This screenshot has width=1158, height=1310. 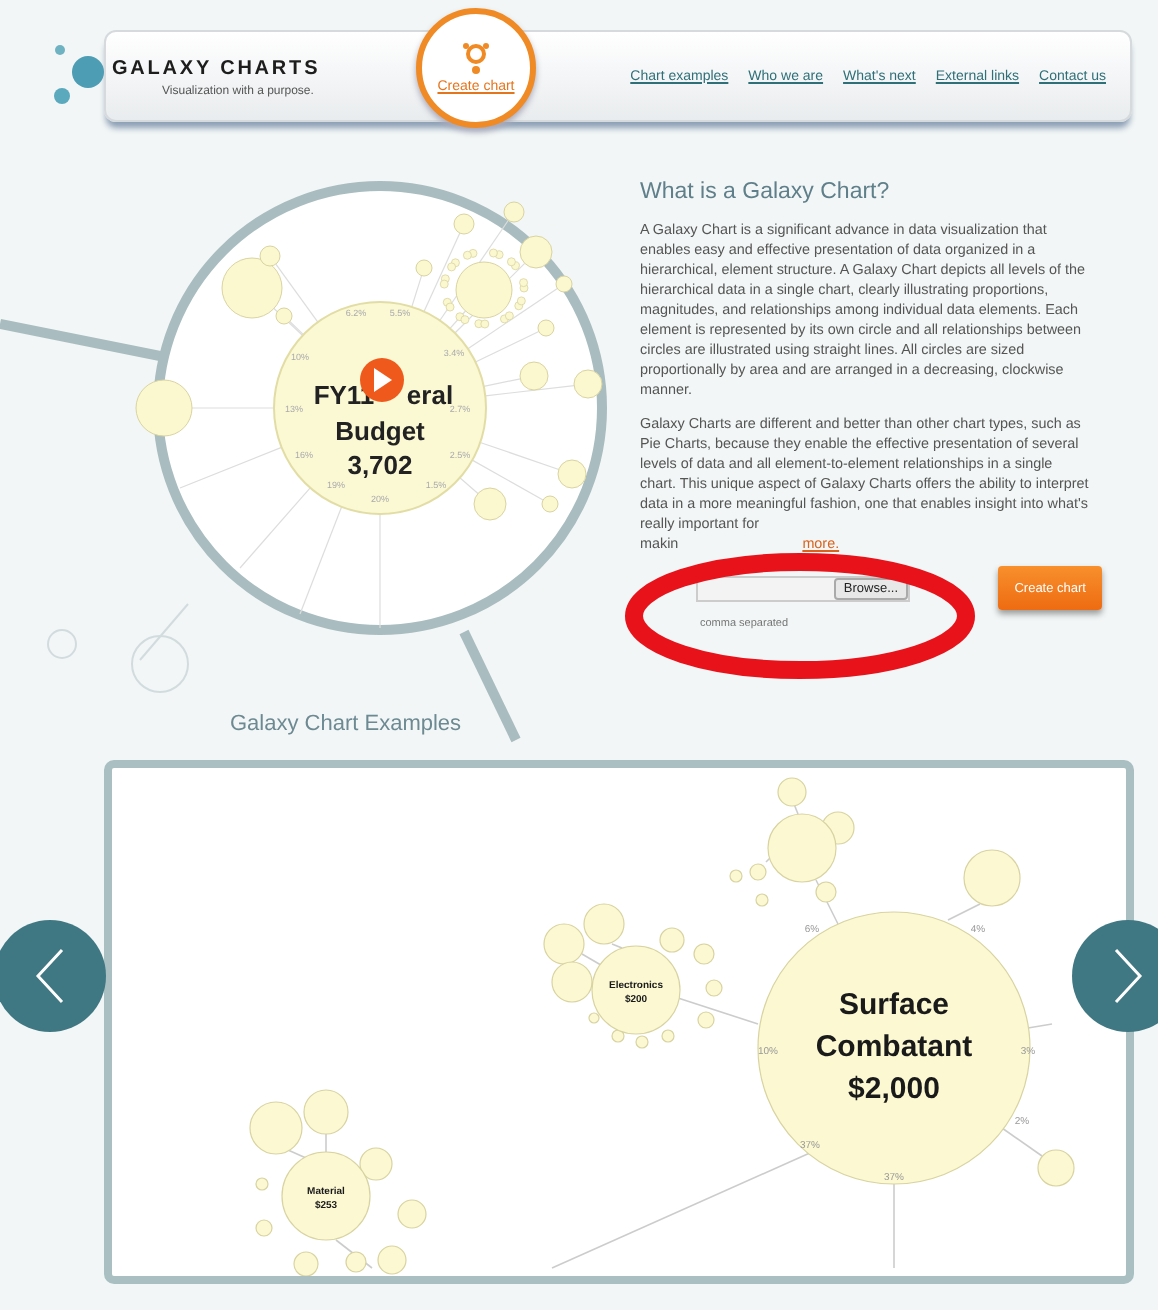 What do you see at coordinates (894, 1047) in the screenshot?
I see `chart-label: Combatant` at bounding box center [894, 1047].